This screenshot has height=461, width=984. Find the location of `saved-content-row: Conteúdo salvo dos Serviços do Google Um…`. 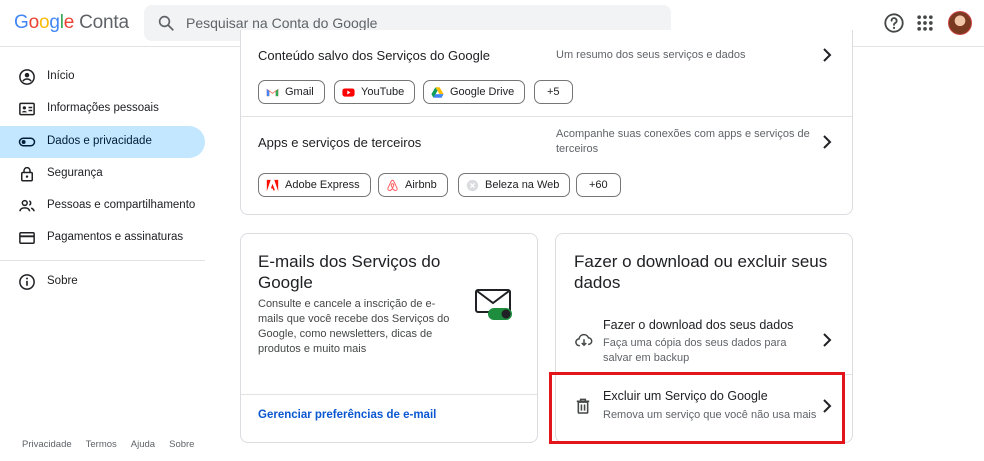

saved-content-row: Conteúdo salvo dos Serviços do Google Um… is located at coordinates (546, 73).